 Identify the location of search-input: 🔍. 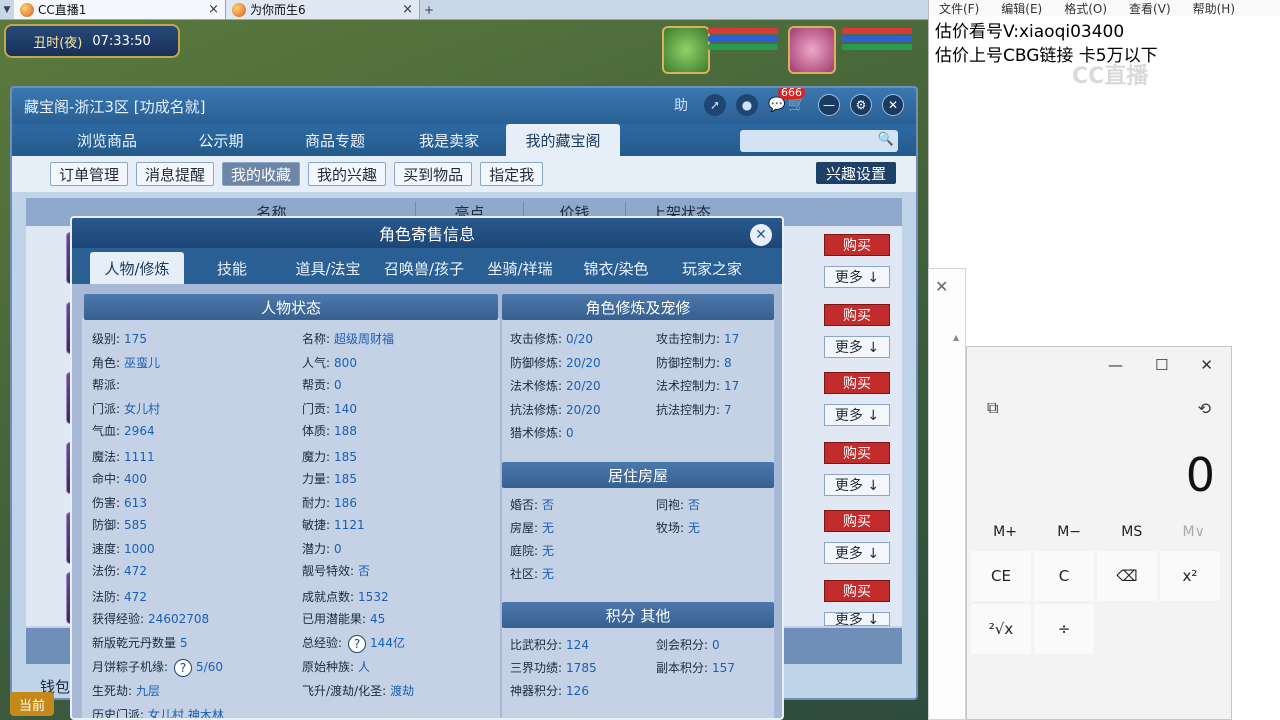
(819, 141).